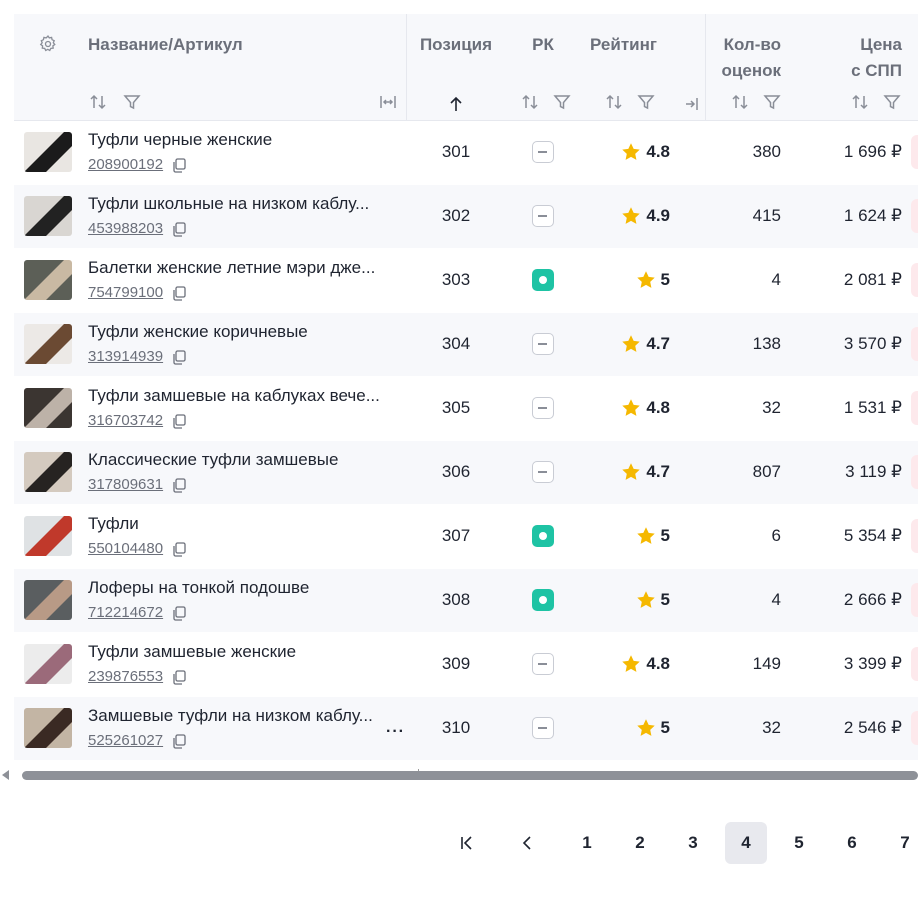  I want to click on rating-cell: 4.9, so click(645, 216).